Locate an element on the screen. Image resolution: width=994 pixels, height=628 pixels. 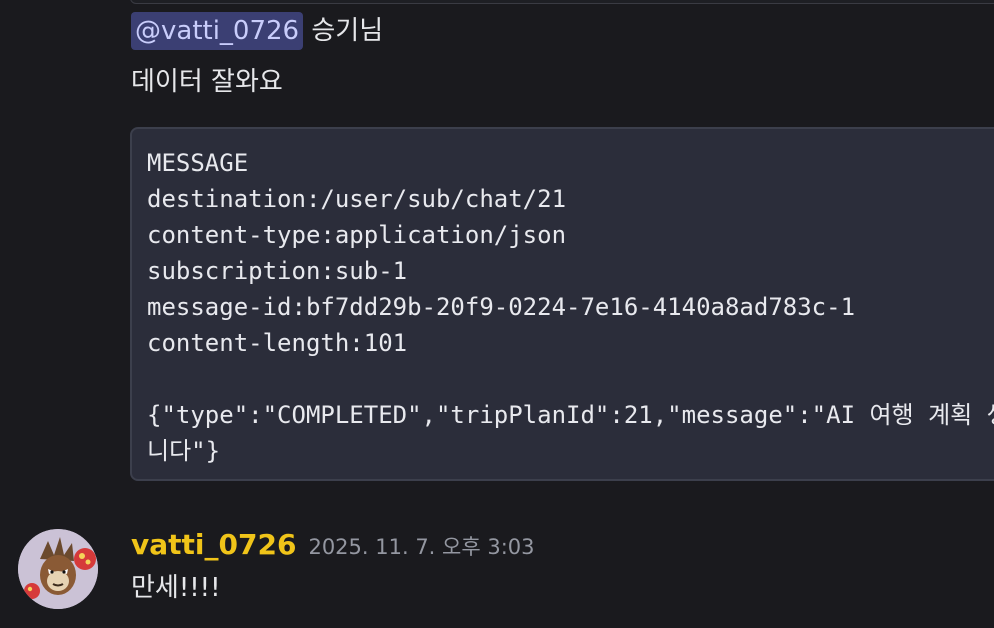
message-previous: @vatti_0726 승기님 데이터 잘와요 is located at coordinates (562, 56).